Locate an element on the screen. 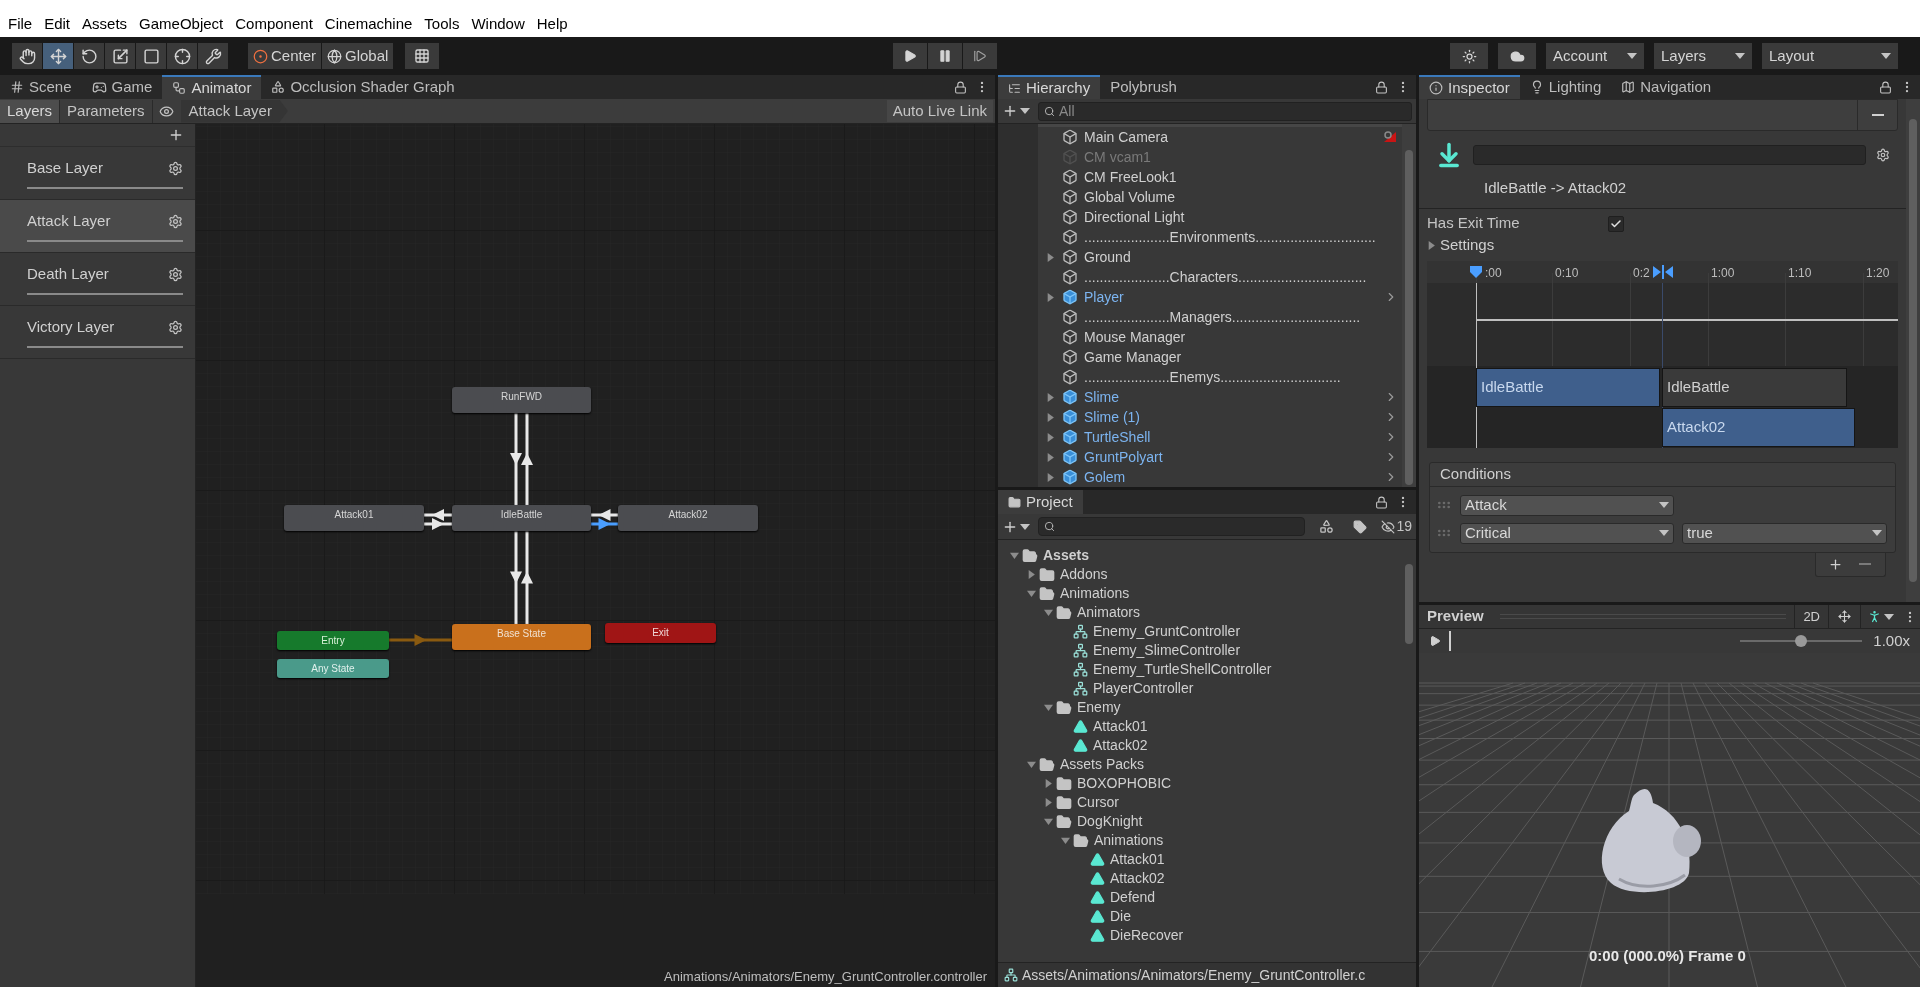 The height and width of the screenshot is (987, 1920). panel-tab: Animator is located at coordinates (212, 87).